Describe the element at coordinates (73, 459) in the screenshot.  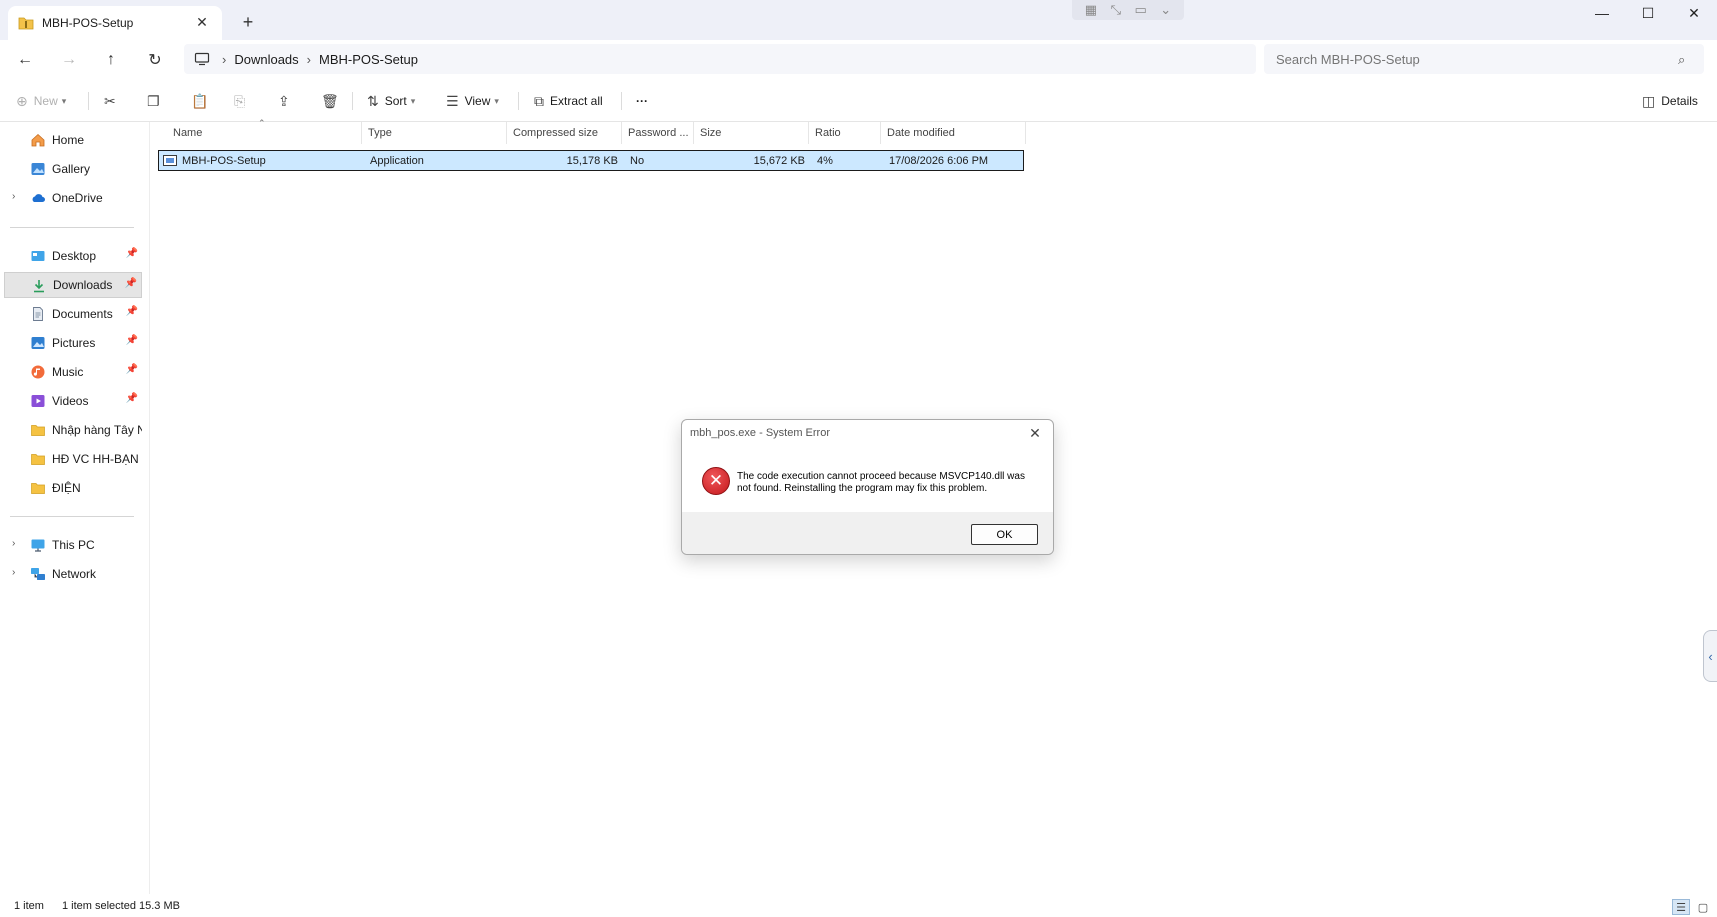
I see `sidebar-item-folder-hd-vc: HĐ VC HH-BẠN CH` at that location.